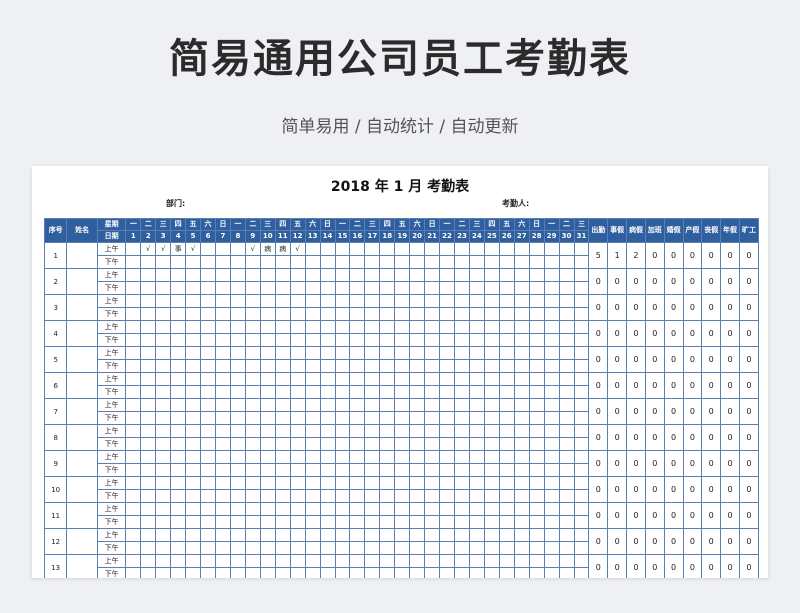 The height and width of the screenshot is (613, 800). I want to click on day-cell-am: √, so click(297, 249).